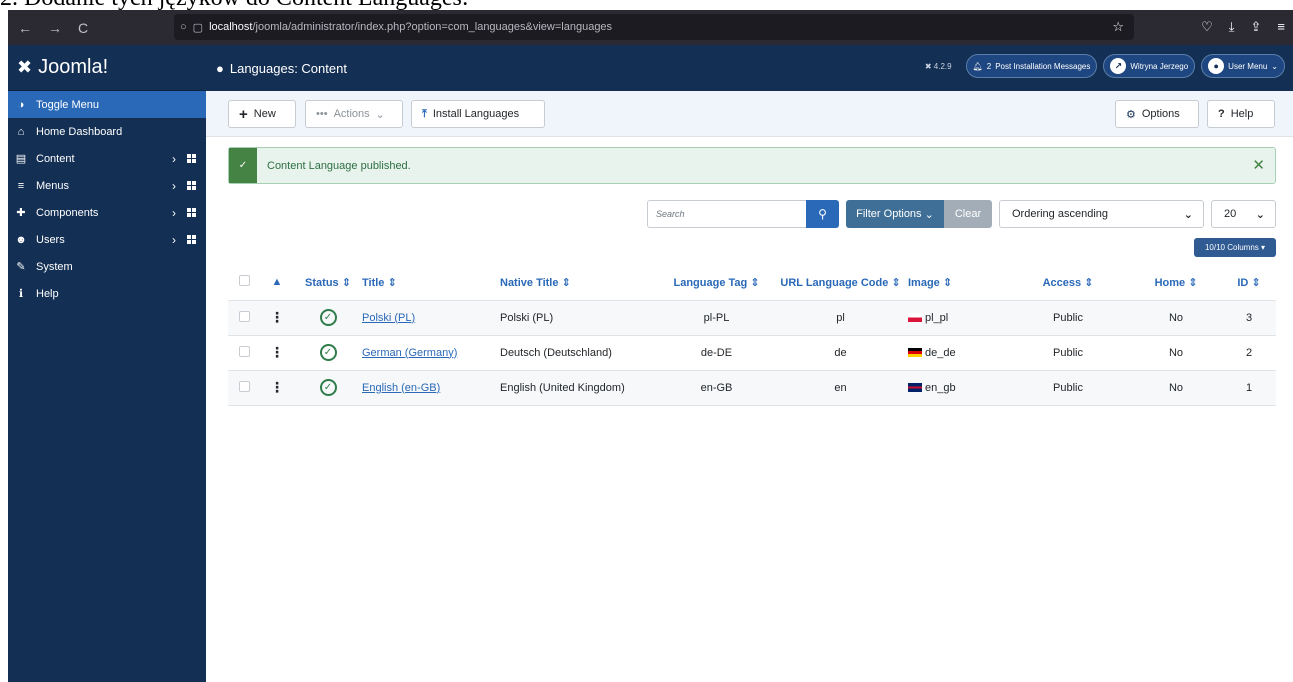 This screenshot has height=682, width=1293. What do you see at coordinates (25, 28) in the screenshot?
I see `back-icon: ←` at bounding box center [25, 28].